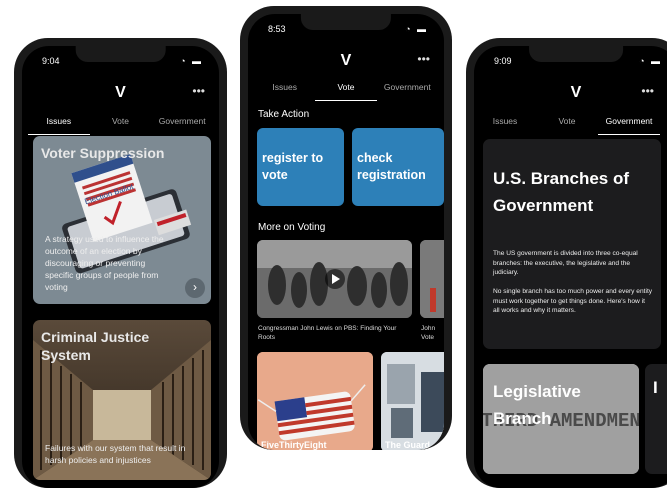  Describe the element at coordinates (398, 167) in the screenshot. I see `check-registration-button: check registration` at that location.